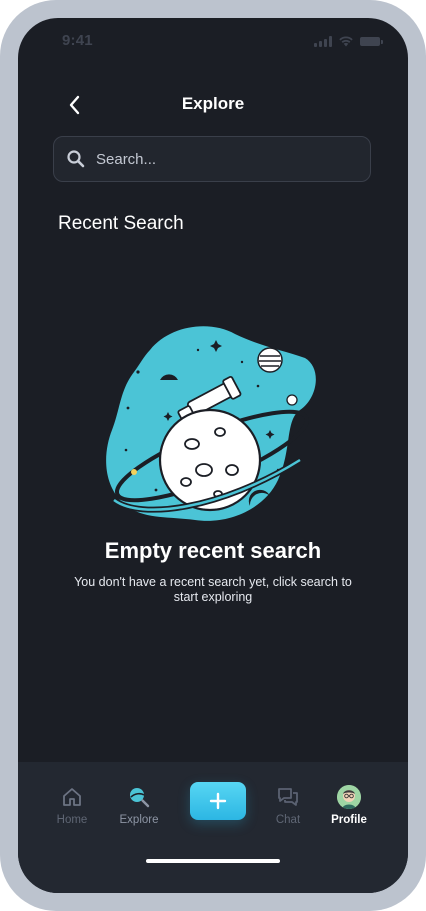  I want to click on tab-profile: Profile, so click(349, 805).